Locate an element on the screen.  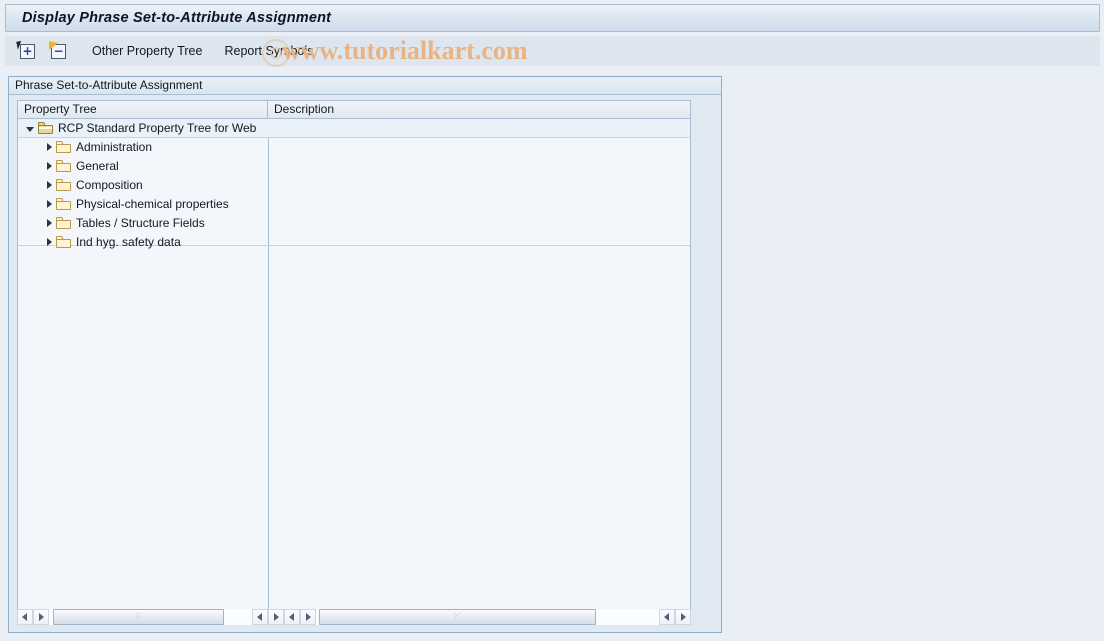
tree-node-root: RCP Standard Property Tree for Web is located at coordinates (143, 128).